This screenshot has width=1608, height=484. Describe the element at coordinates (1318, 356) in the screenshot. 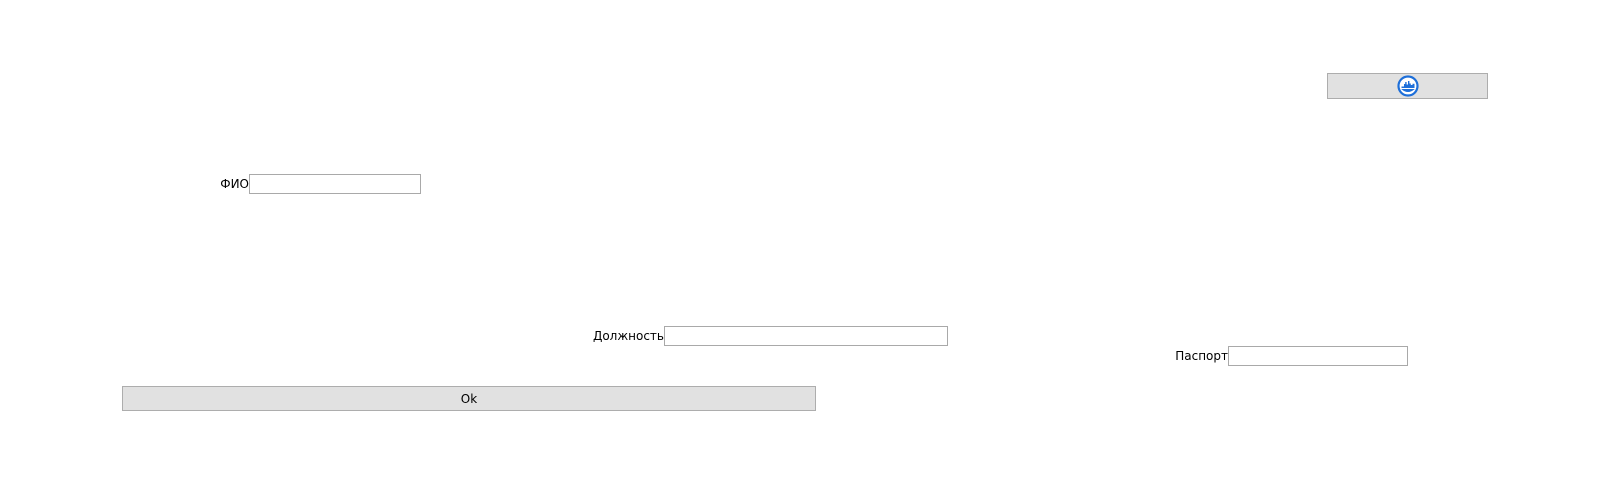

I see `passport-input` at that location.